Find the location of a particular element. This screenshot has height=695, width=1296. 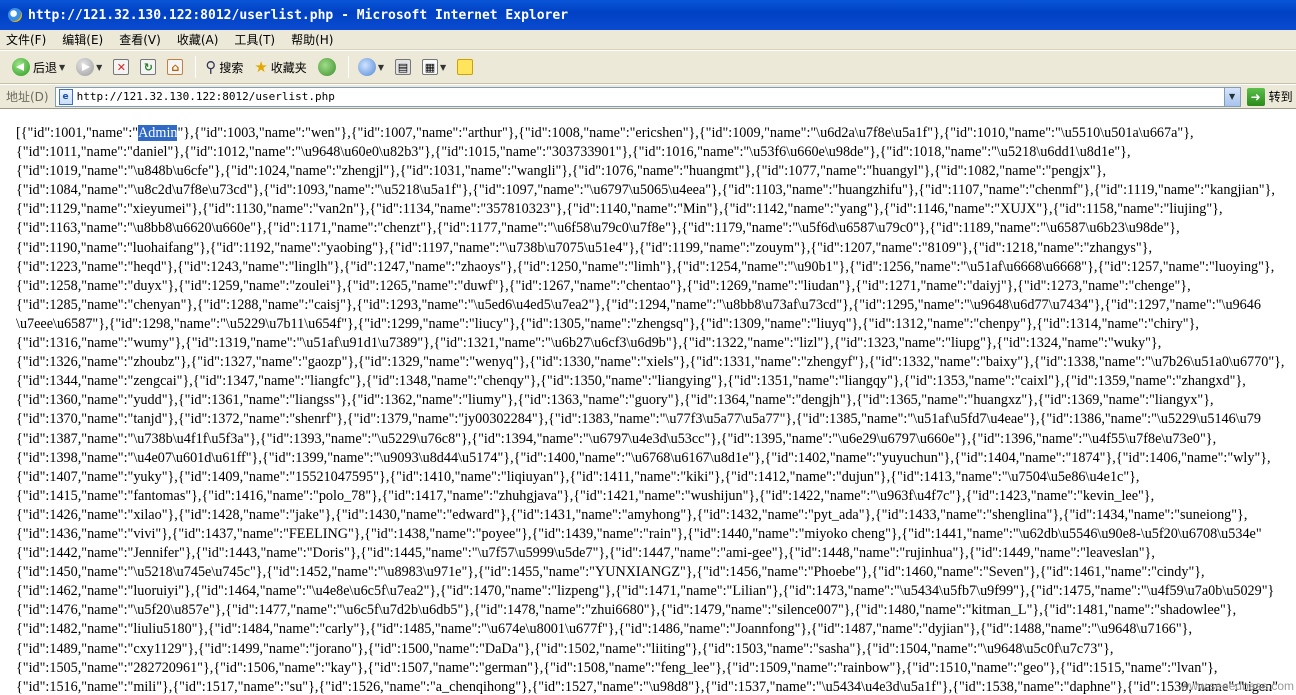

go-button: ➜ 转到 is located at coordinates (1269, 96).